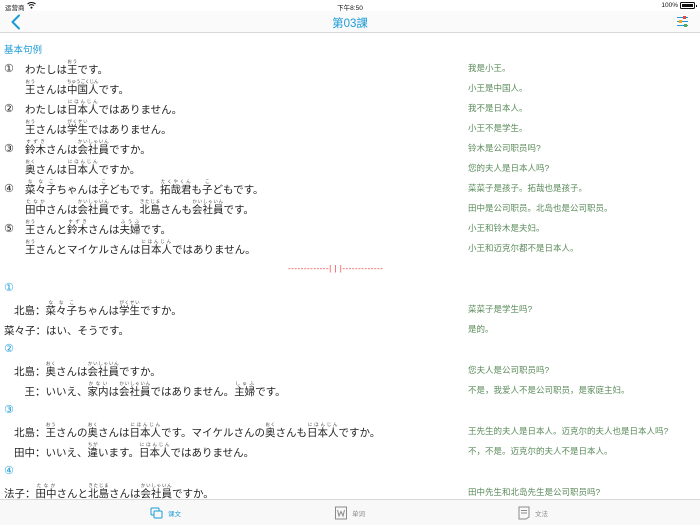 This screenshot has width=700, height=525. I want to click on furigana-word: 会社員かいしゃいん, so click(207, 207).